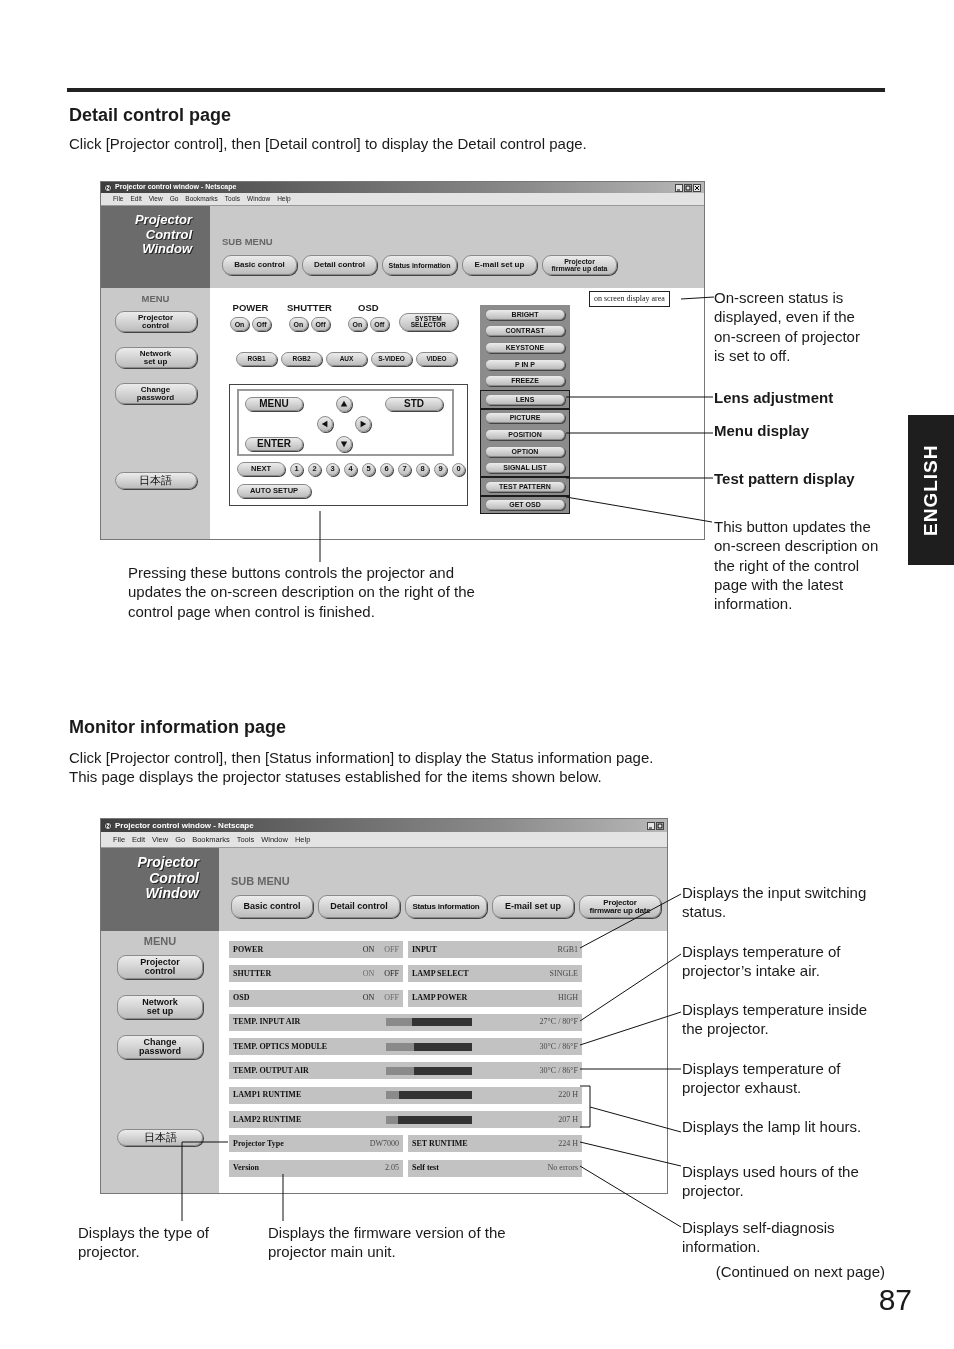  I want to click on status-label: TEMP. INPUT AIR, so click(267, 1022).